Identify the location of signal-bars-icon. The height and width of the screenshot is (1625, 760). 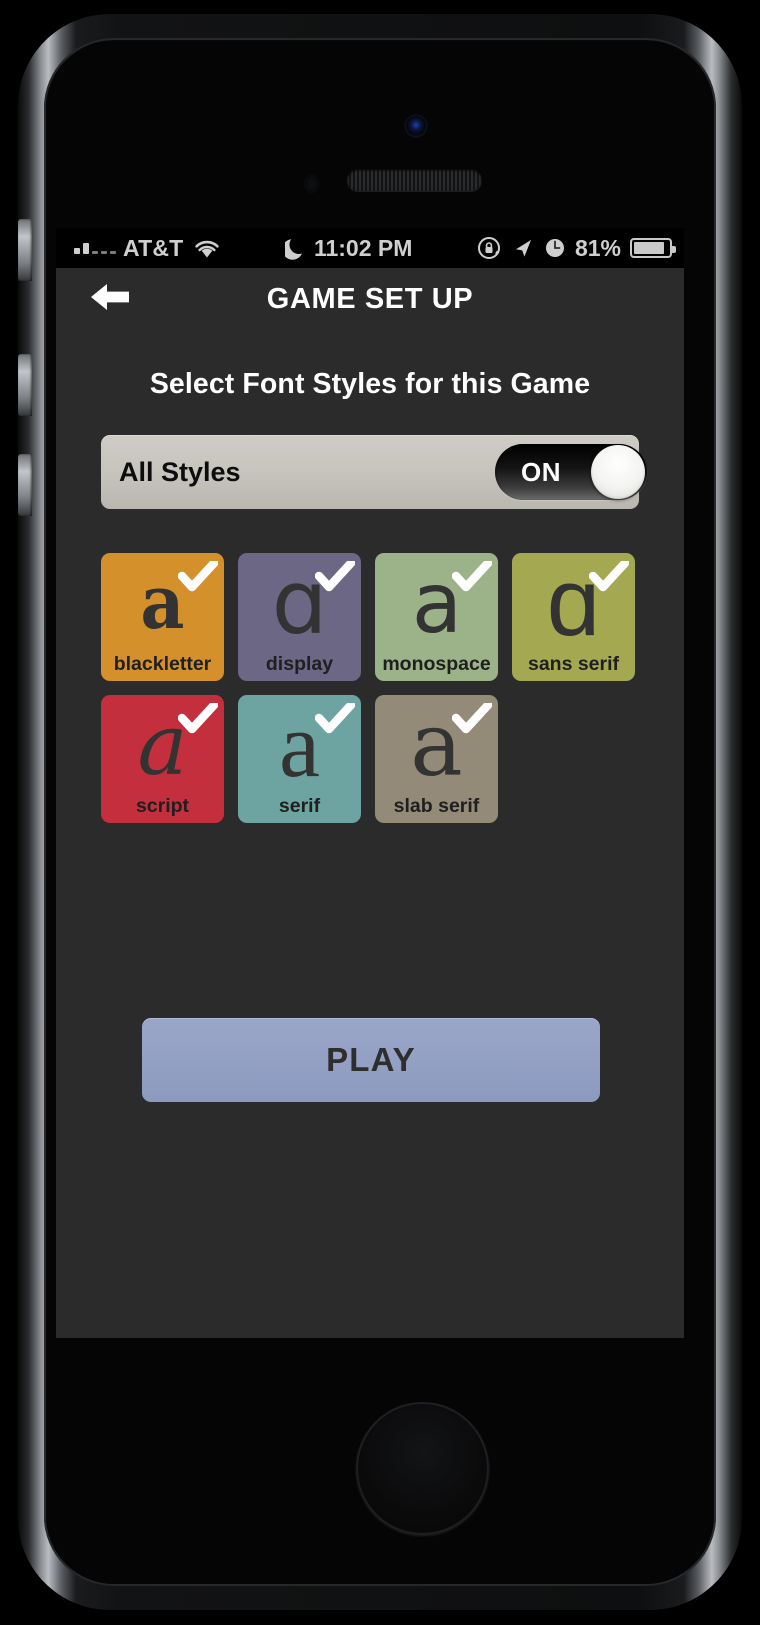
(95, 248).